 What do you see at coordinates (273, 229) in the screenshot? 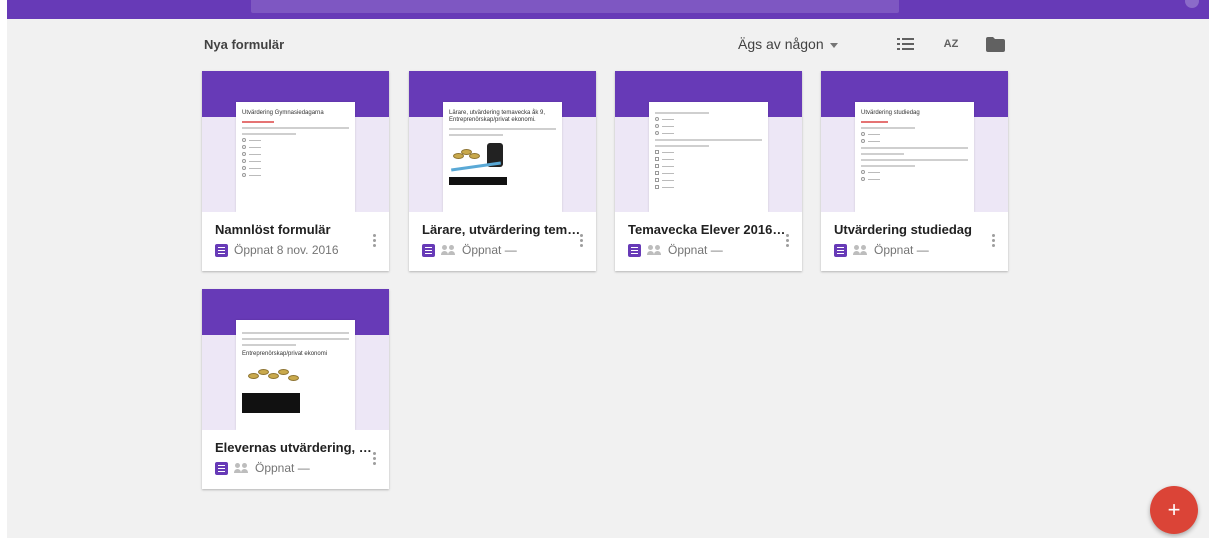
I see `card-title: Namnlöst formulär` at bounding box center [273, 229].